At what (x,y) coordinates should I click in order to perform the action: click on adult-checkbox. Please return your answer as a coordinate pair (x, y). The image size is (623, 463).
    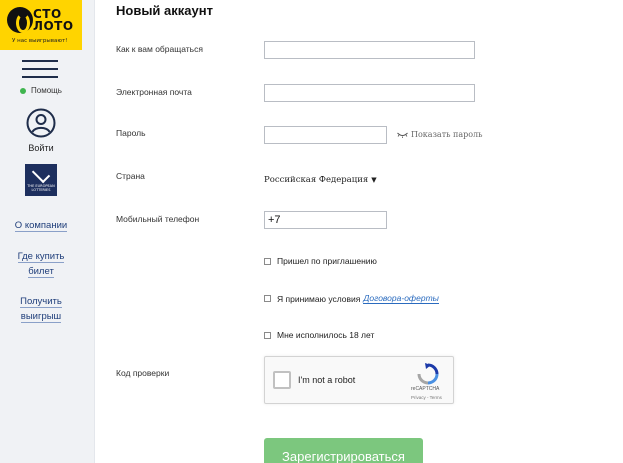
    Looking at the image, I should click on (267, 335).